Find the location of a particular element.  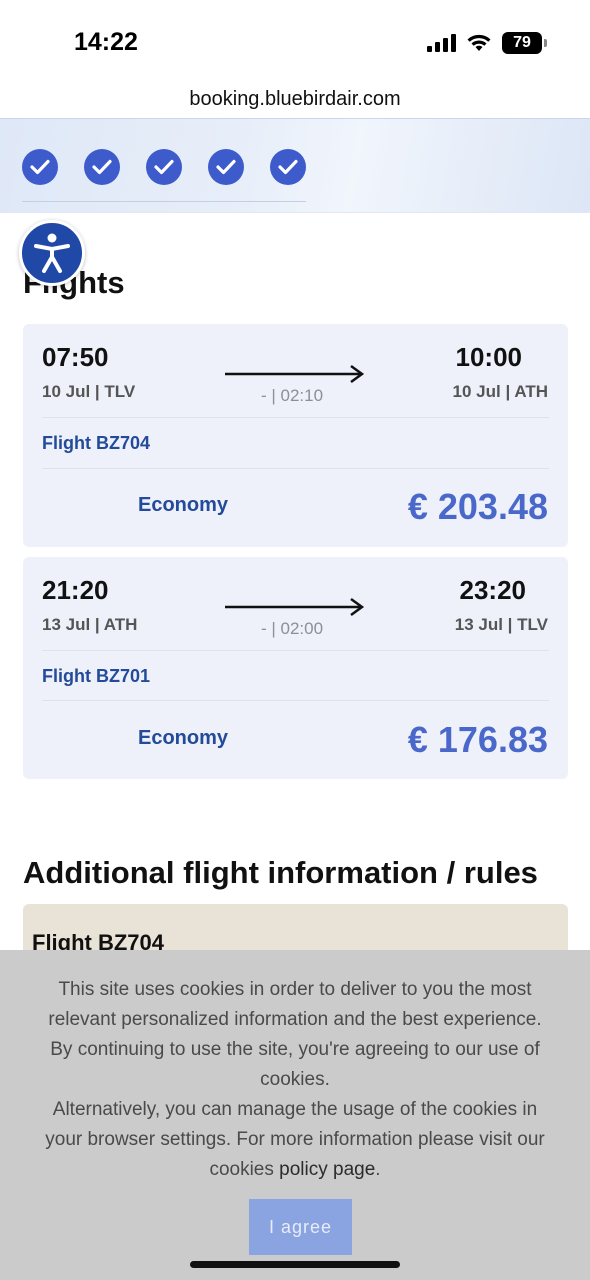

progress-steps is located at coordinates (164, 167).